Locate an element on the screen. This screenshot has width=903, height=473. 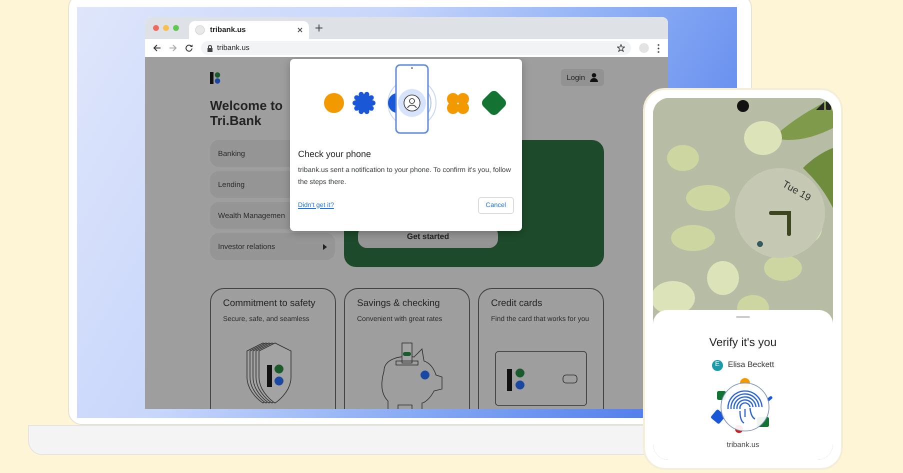
favicon-icon is located at coordinates (200, 30).